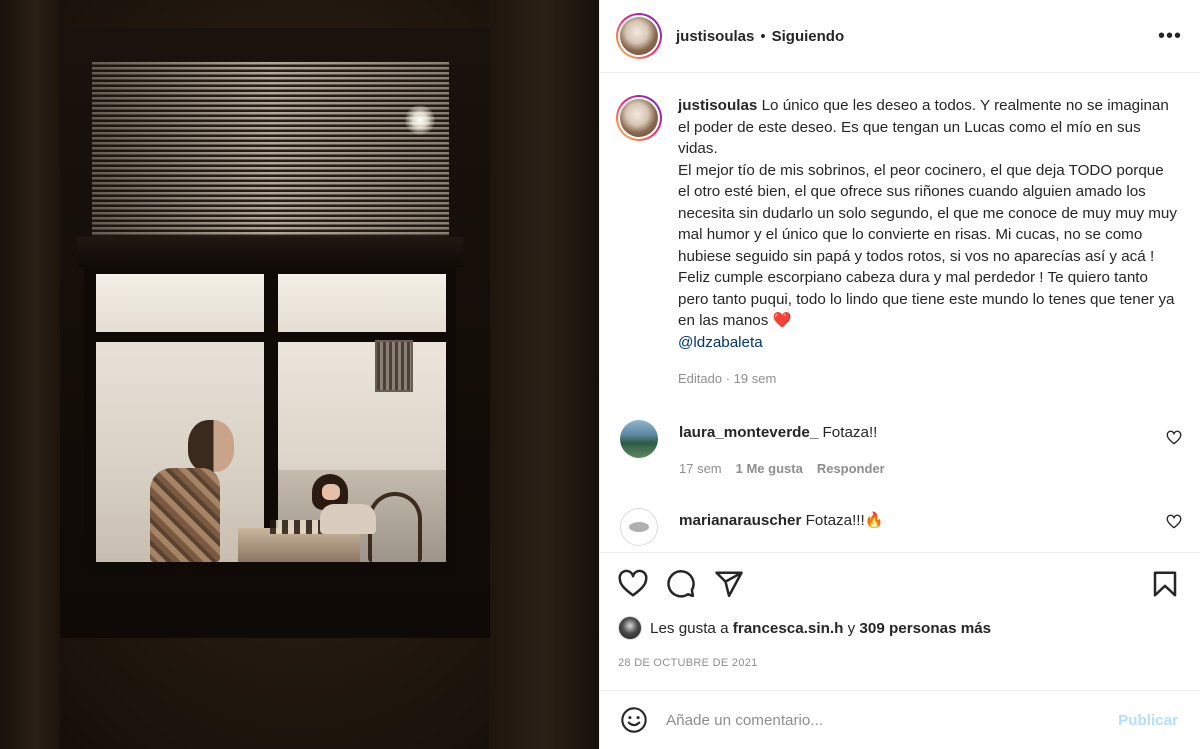  What do you see at coordinates (899, 584) in the screenshot?
I see `action-icons` at bounding box center [899, 584].